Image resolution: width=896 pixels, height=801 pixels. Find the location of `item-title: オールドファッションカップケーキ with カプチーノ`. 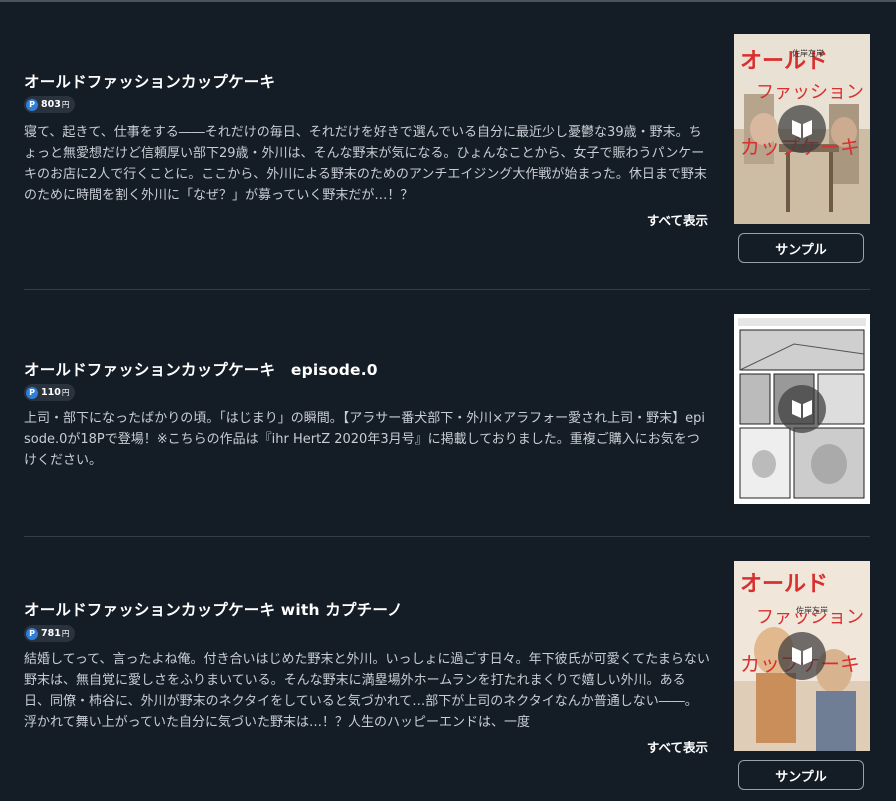

item-title: オールドファッションカップケーキ with カプチーノ is located at coordinates (213, 609).